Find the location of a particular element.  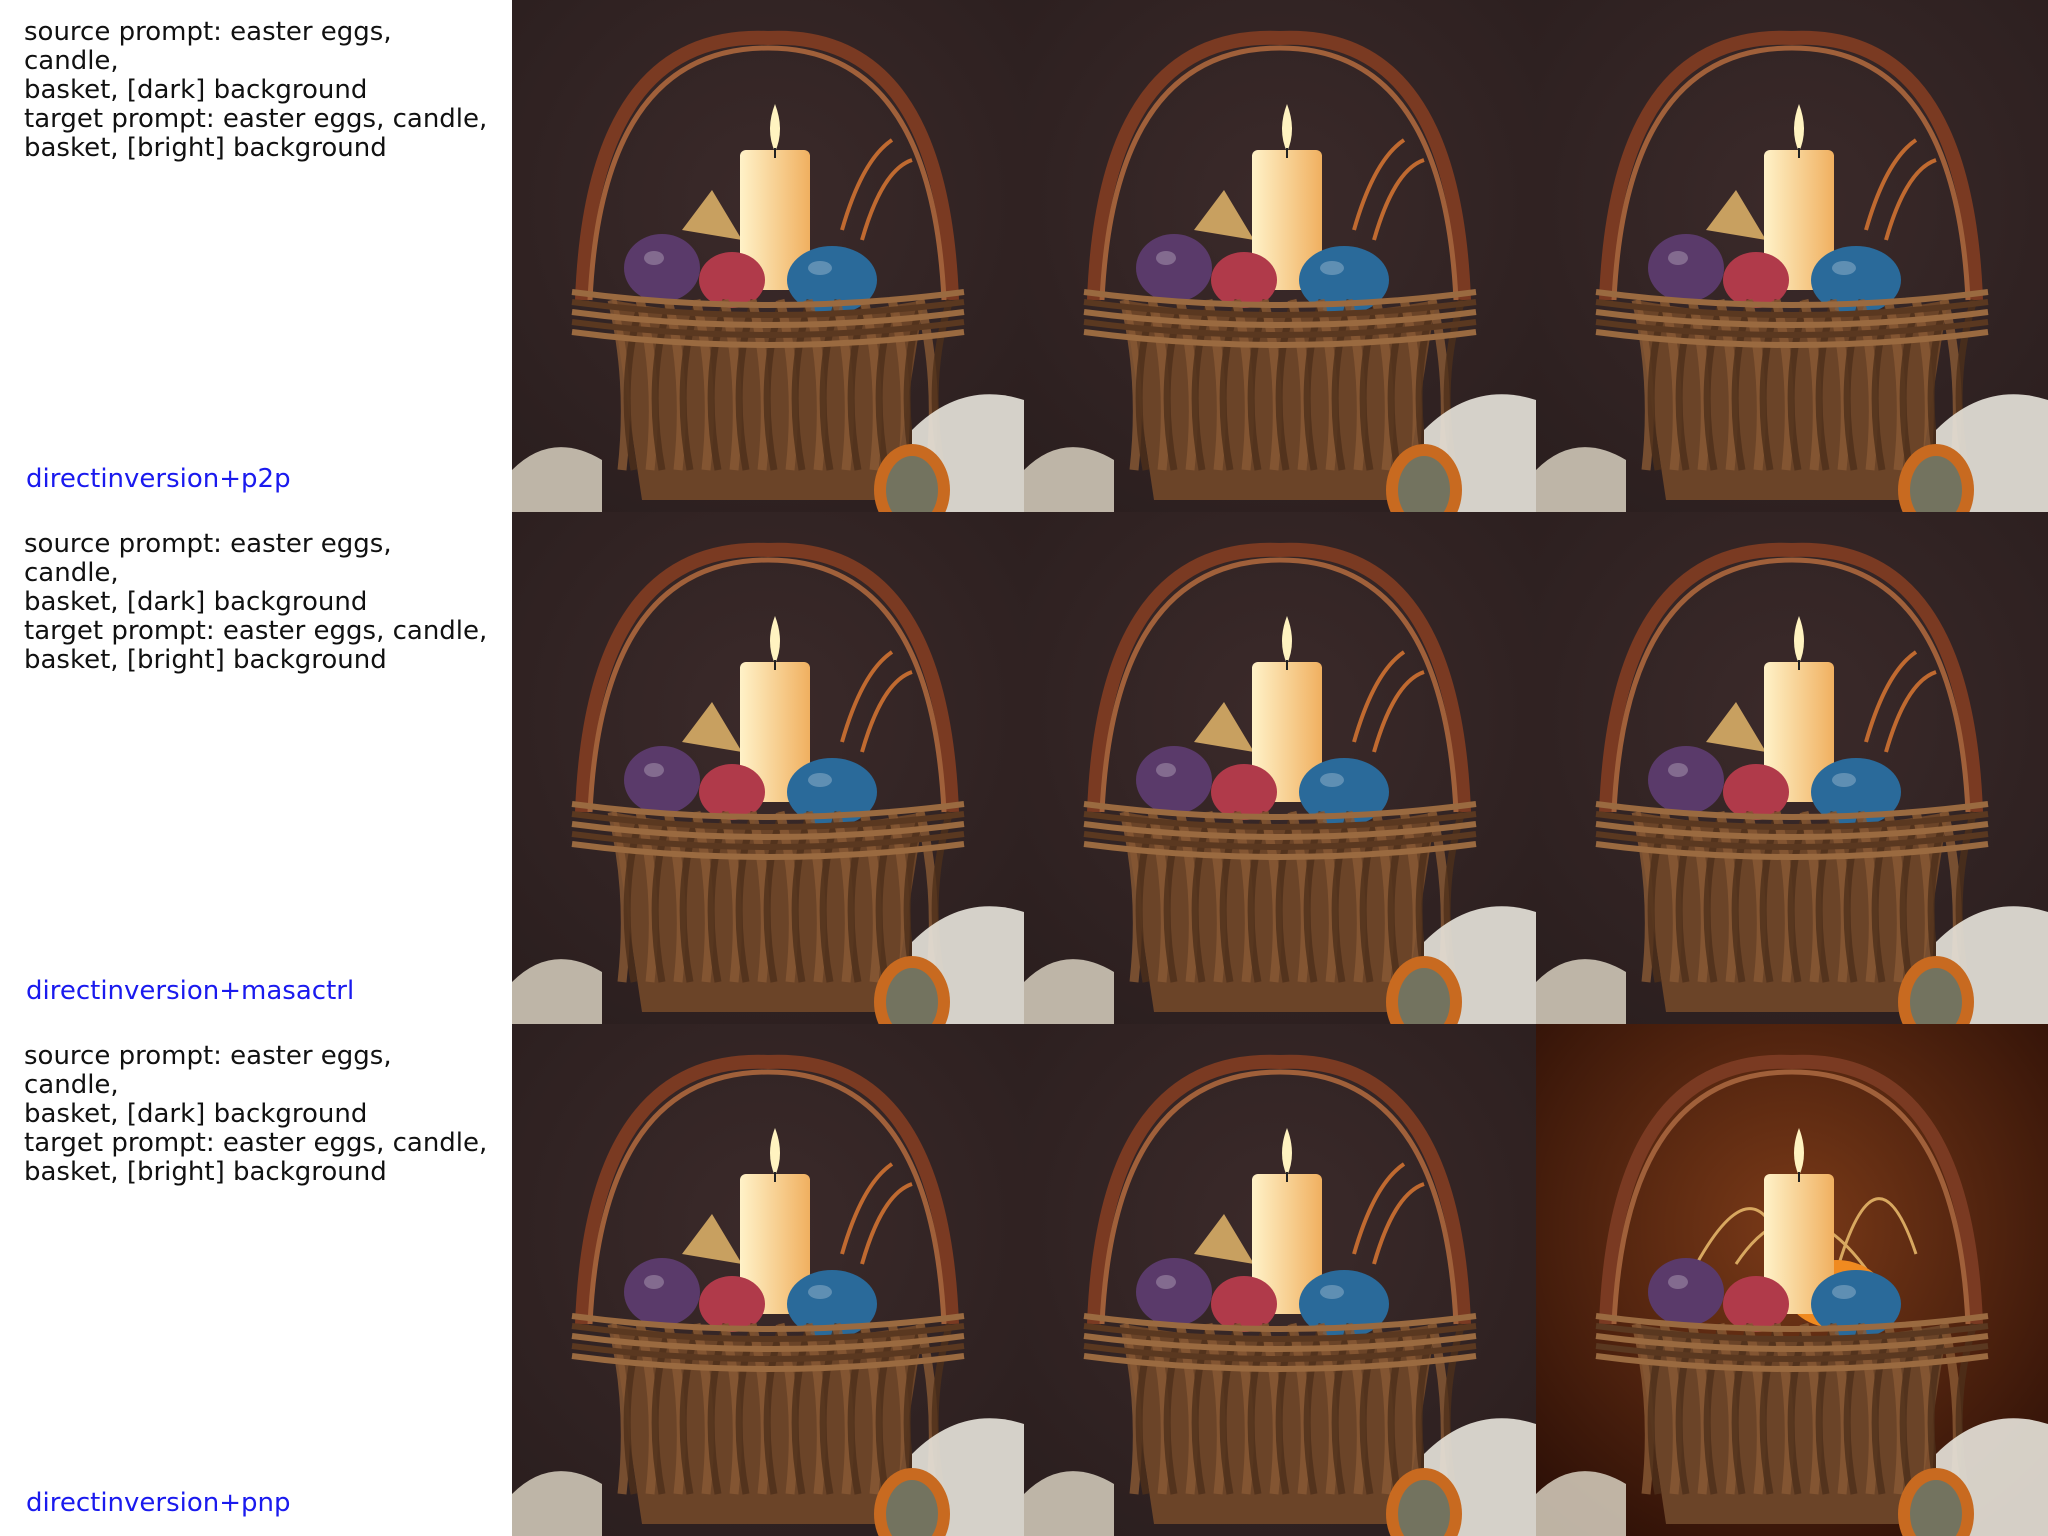

method-label: directinversion+masactrl is located at coordinates (190, 991).